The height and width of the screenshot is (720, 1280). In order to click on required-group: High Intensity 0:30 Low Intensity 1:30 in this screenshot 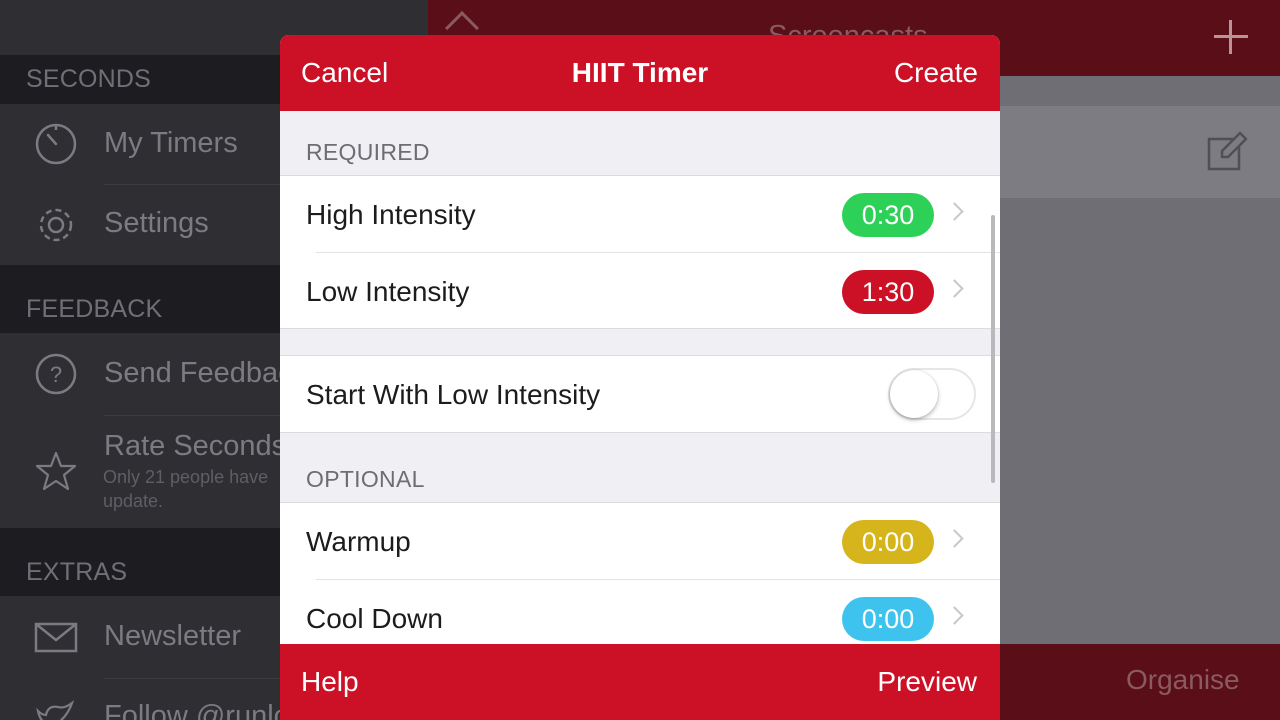, I will do `click(640, 252)`.